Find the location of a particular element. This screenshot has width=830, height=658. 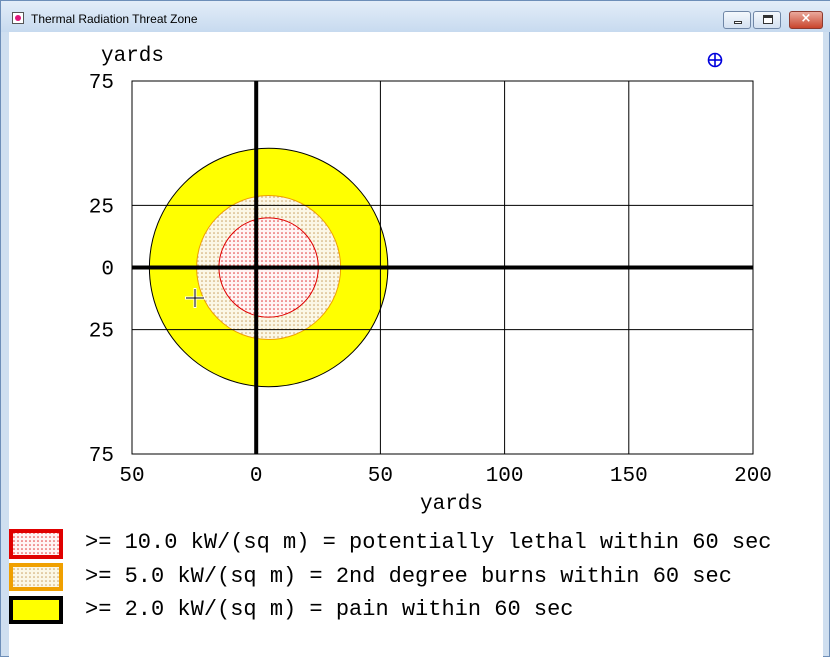

y-tick-label: 0 is located at coordinates (107, 270).